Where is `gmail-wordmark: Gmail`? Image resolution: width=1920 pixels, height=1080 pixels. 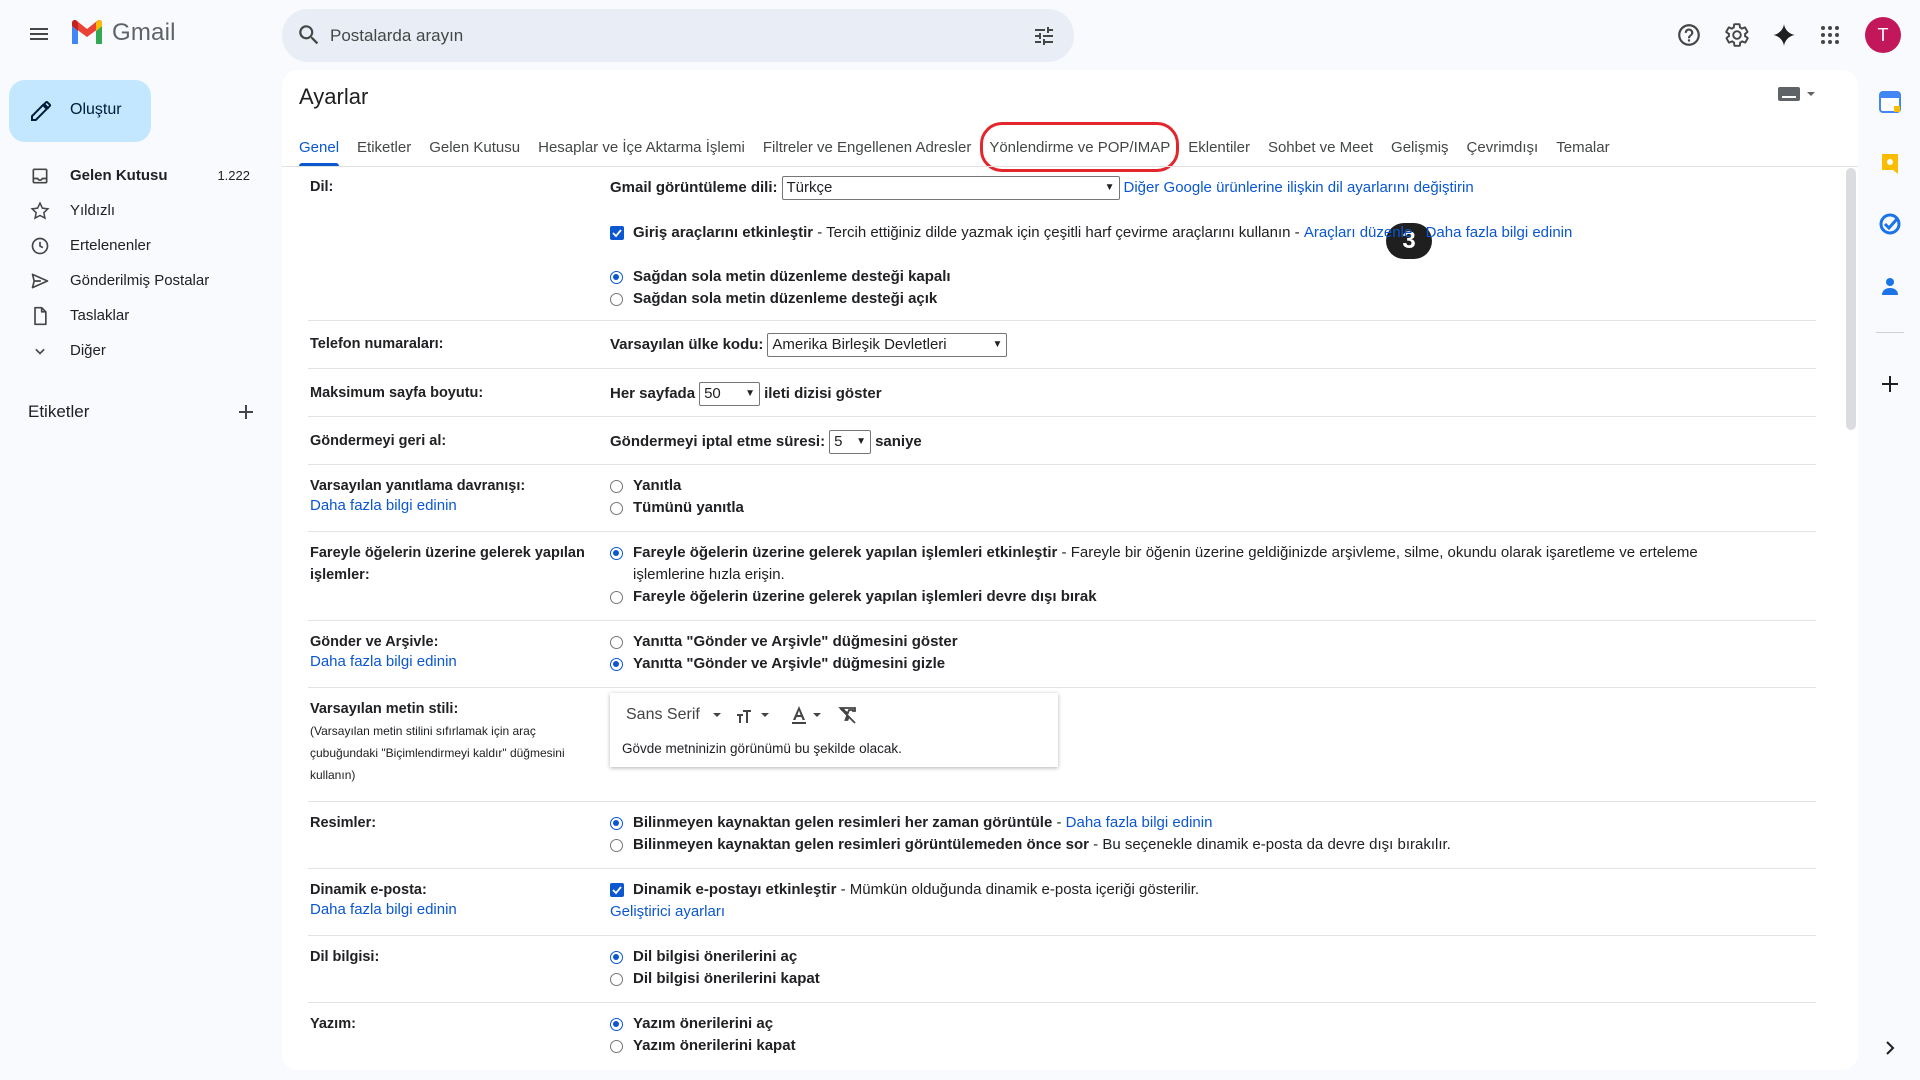 gmail-wordmark: Gmail is located at coordinates (144, 32).